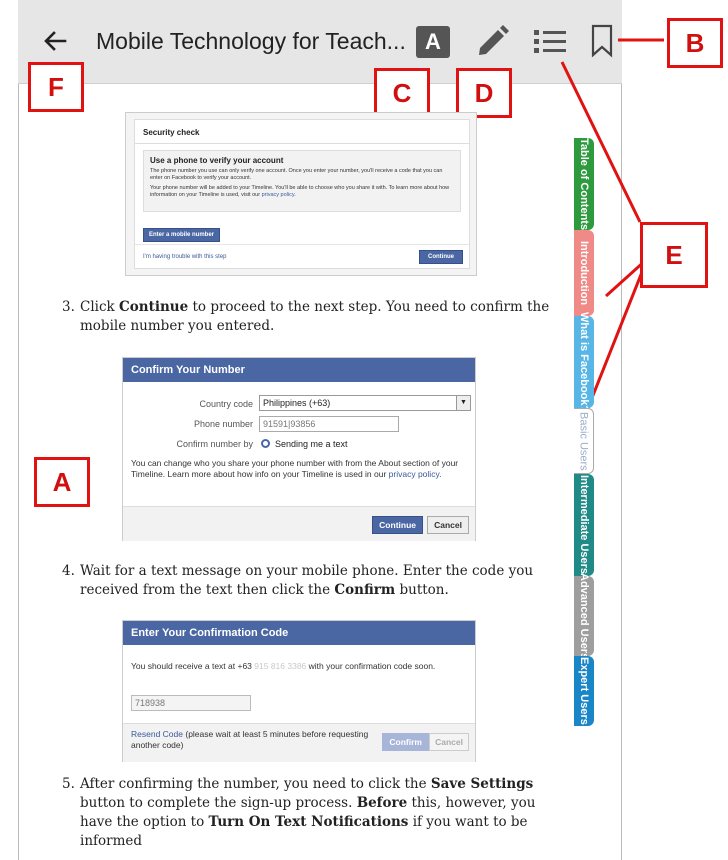  I want to click on tab-advanced-users: Advanced Users, so click(584, 616).